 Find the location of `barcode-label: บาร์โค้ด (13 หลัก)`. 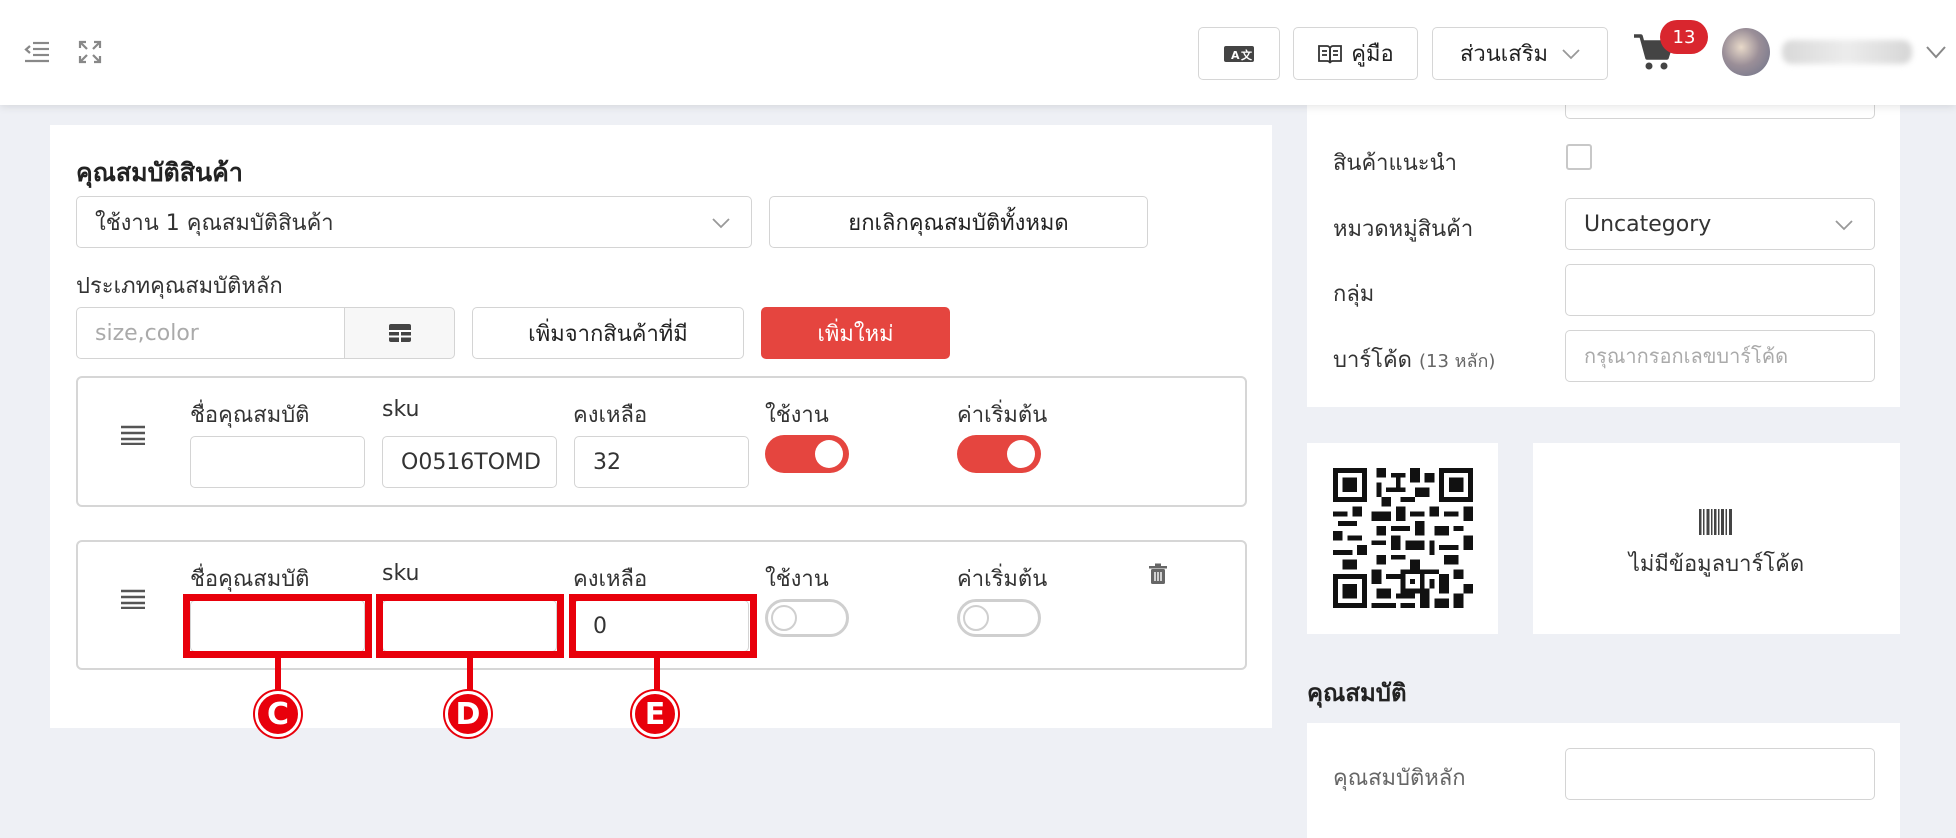

barcode-label: บาร์โค้ด (13 หลัก) is located at coordinates (1414, 359).